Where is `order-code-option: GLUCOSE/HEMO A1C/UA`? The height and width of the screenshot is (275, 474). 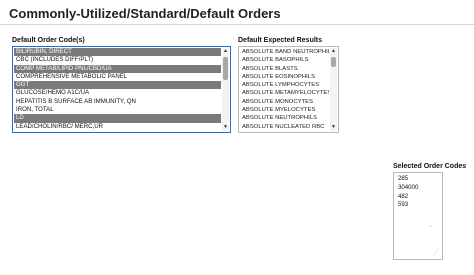
order-code-option: GLUCOSE/HEMO A1C/UA is located at coordinates (117, 93).